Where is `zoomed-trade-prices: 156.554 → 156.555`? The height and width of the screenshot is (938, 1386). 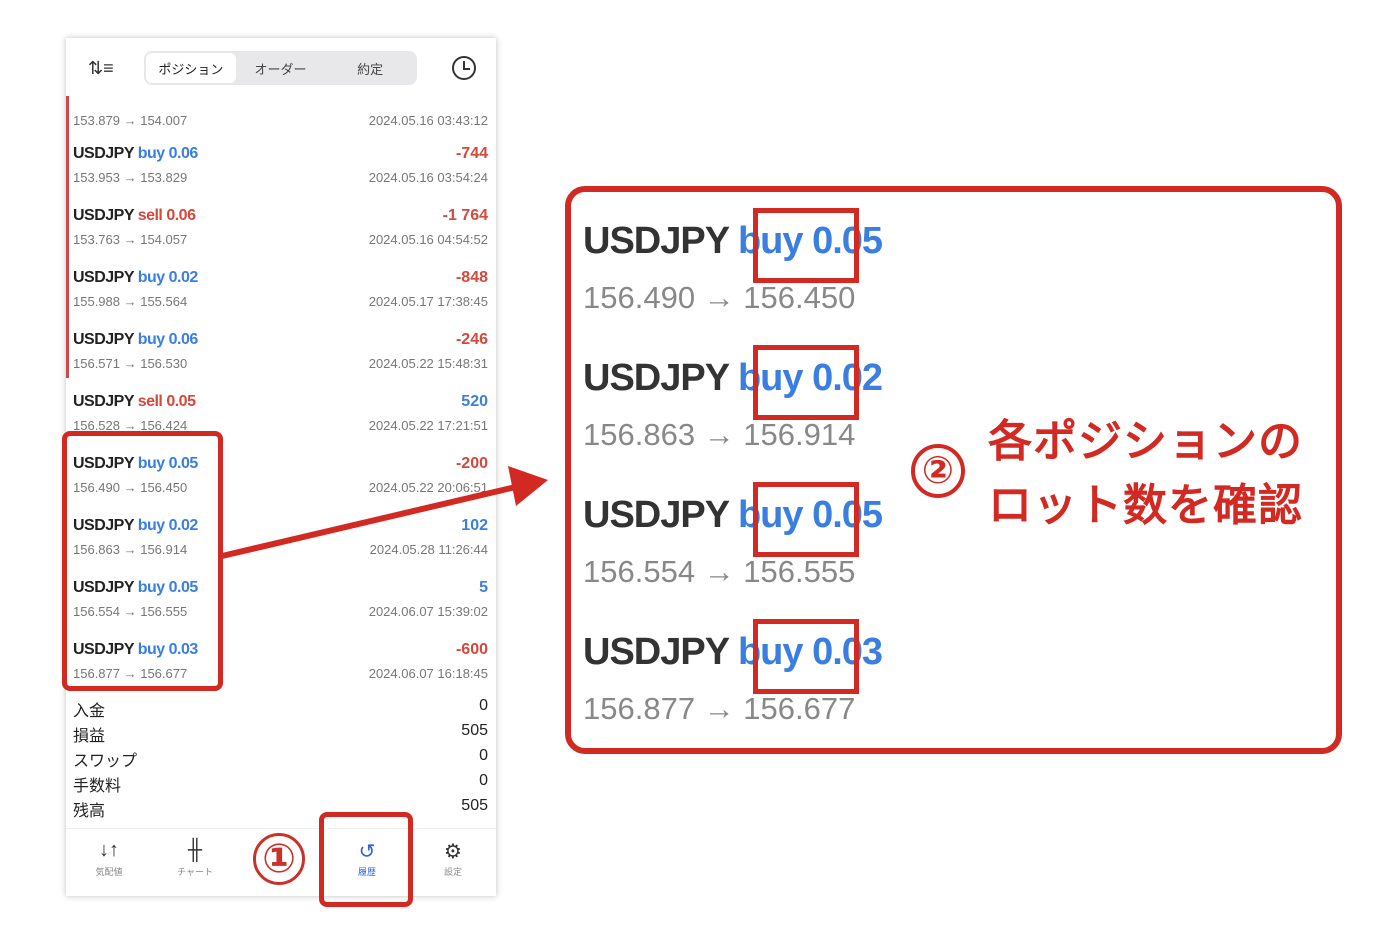
zoomed-trade-prices: 156.554 → 156.555 is located at coordinates (719, 571).